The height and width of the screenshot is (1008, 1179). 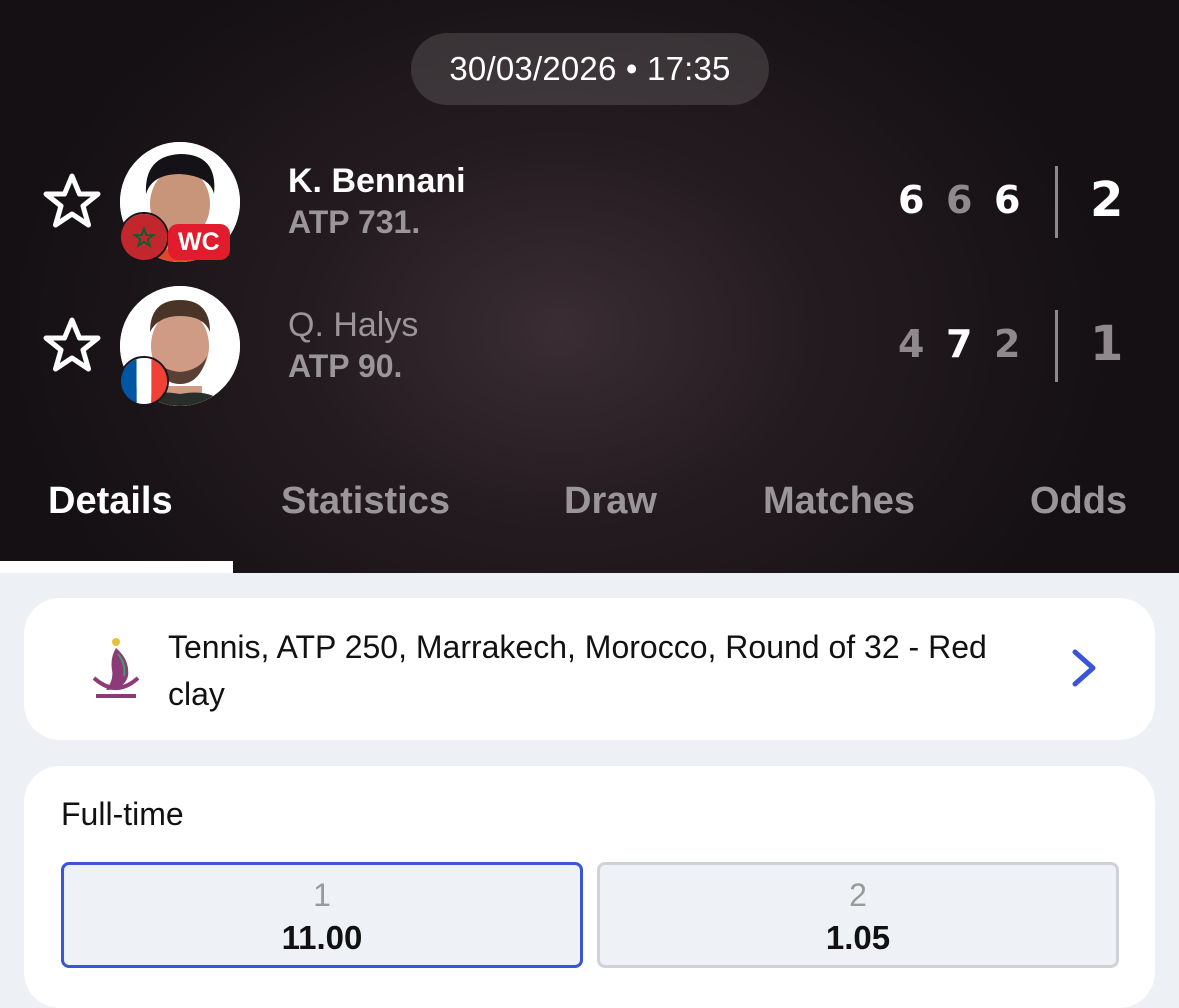 I want to click on player-2-set-3: 2, so click(x=1007, y=344).